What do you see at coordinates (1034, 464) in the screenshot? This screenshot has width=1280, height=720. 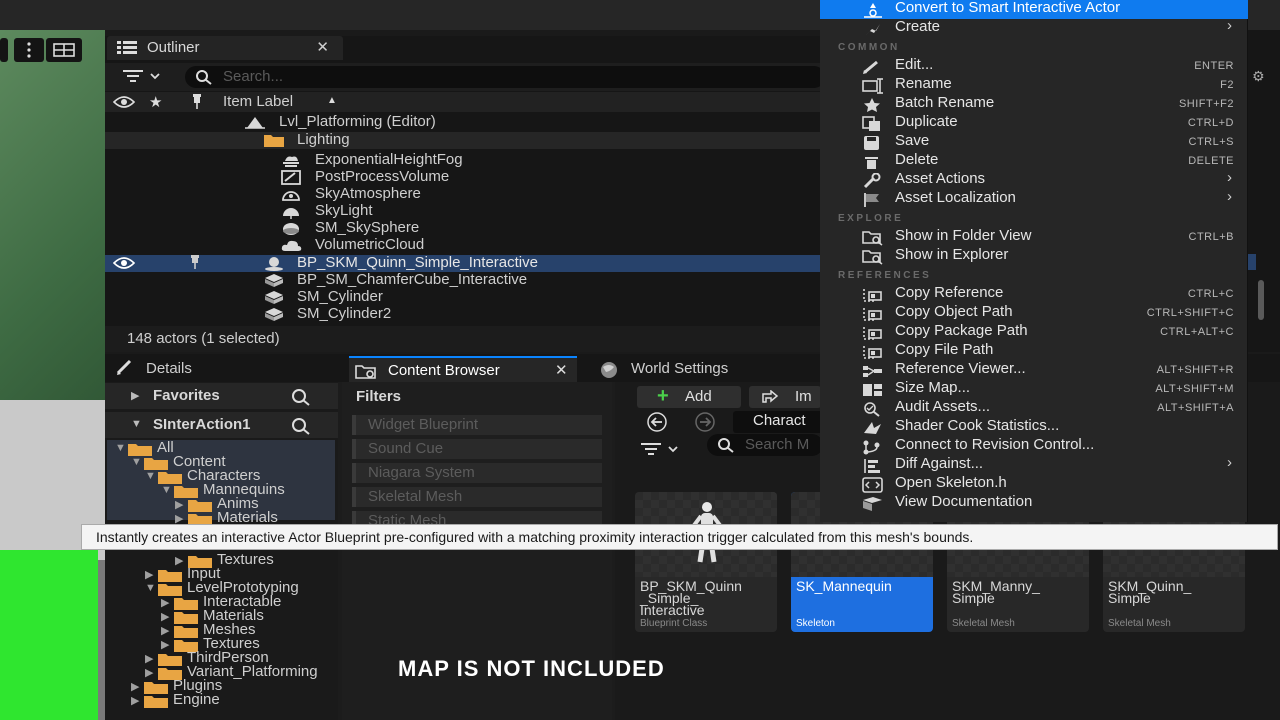 I see `menu-item: Diff Against... ›` at bounding box center [1034, 464].